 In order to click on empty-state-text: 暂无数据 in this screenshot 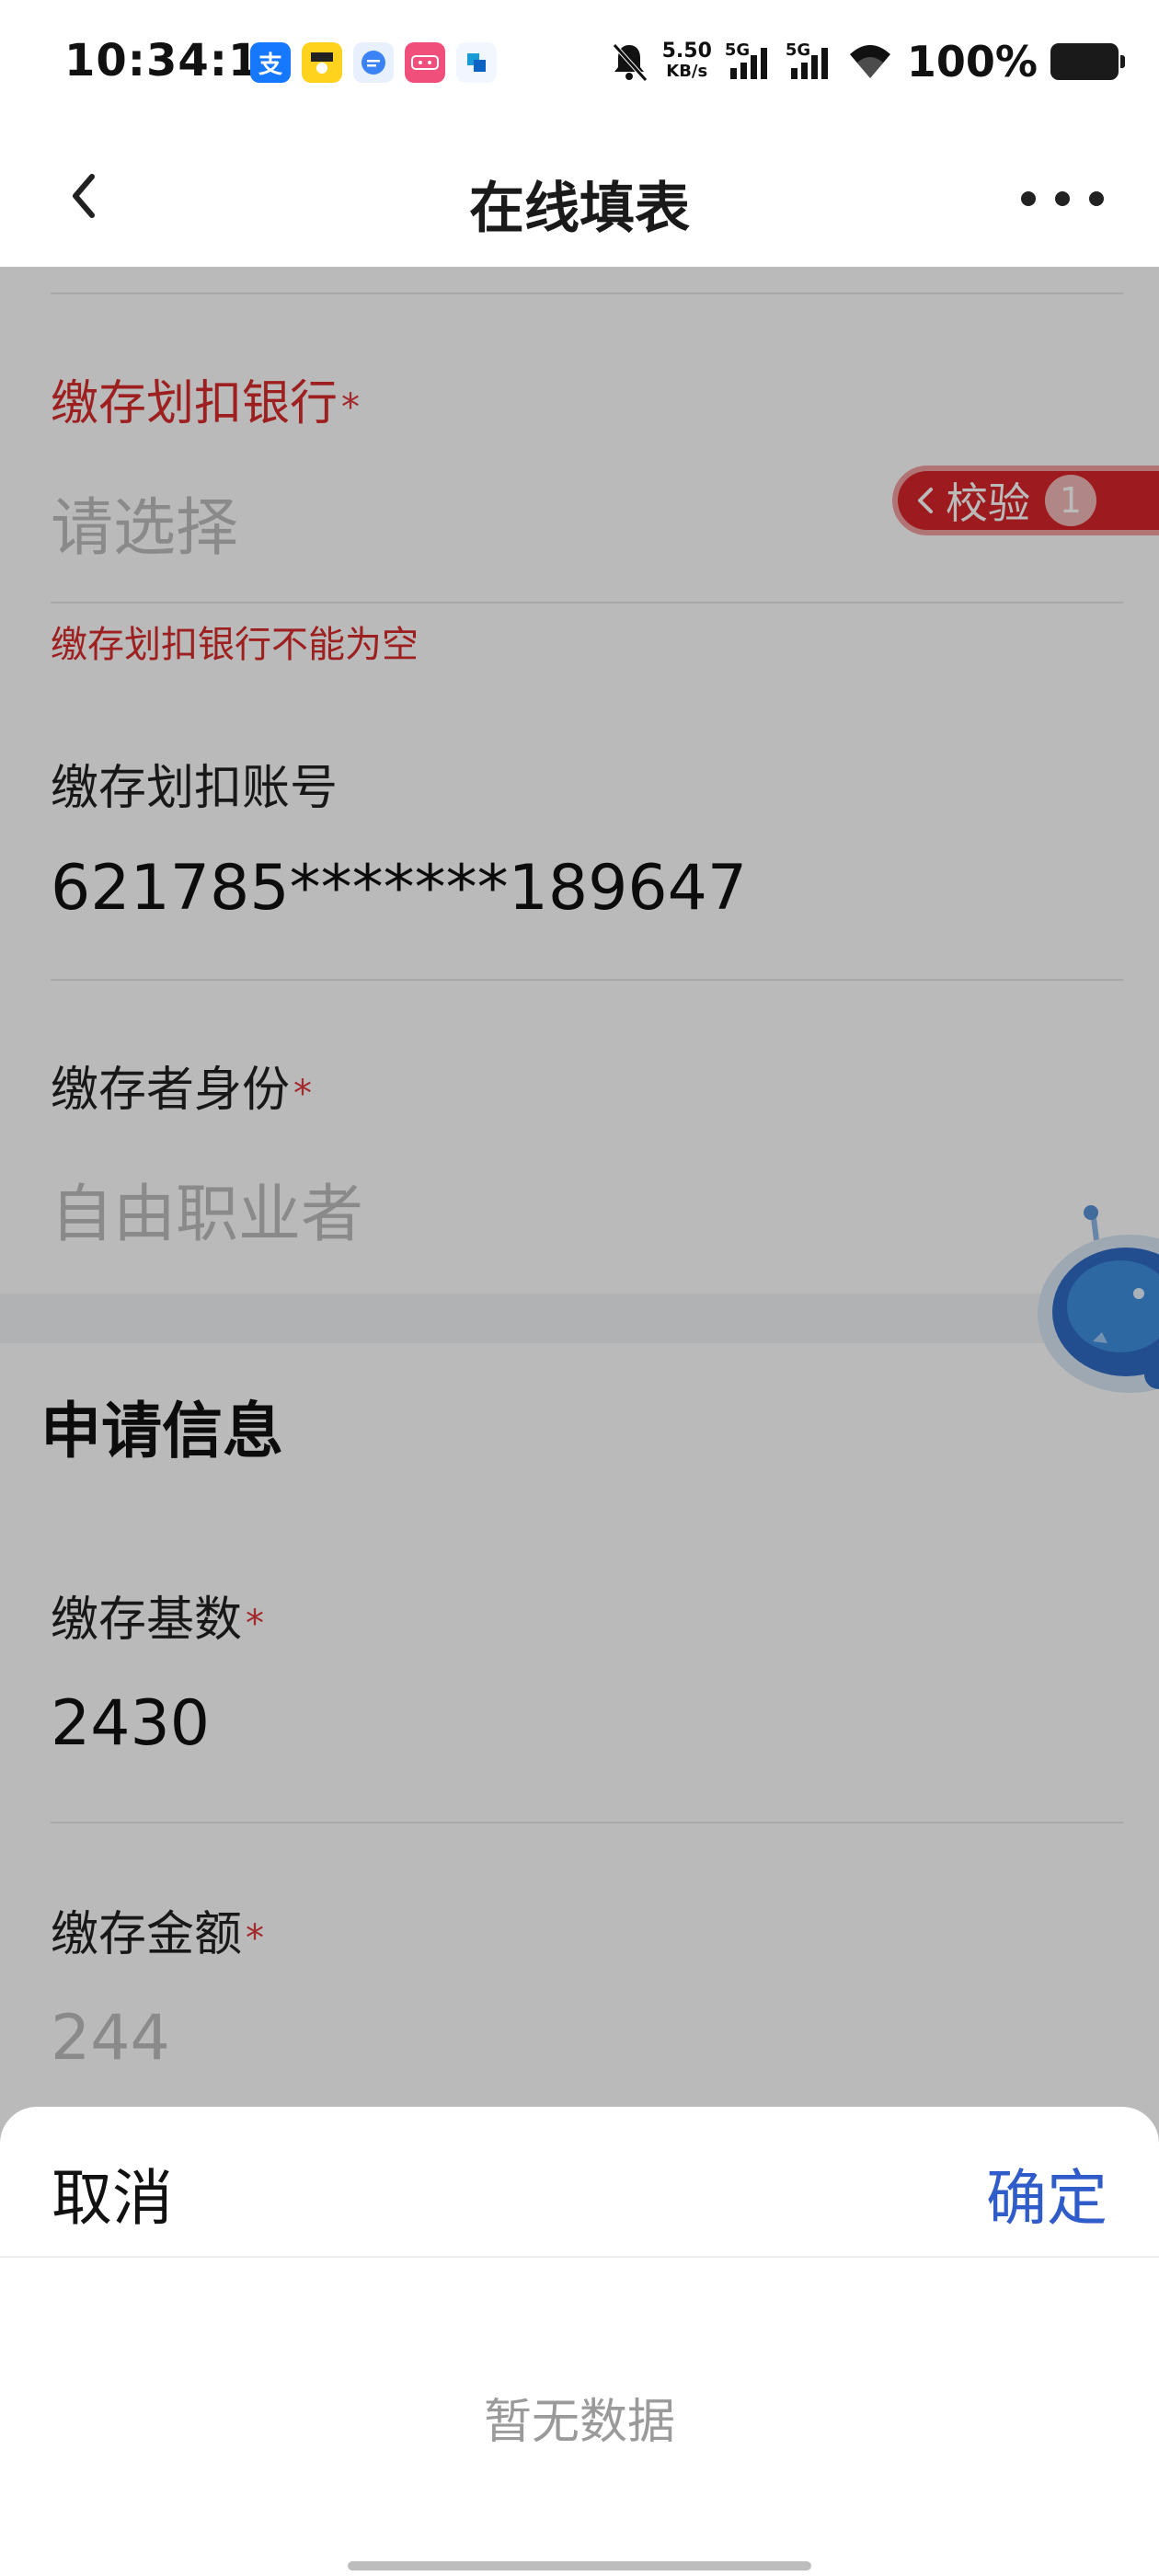, I will do `click(579, 2422)`.